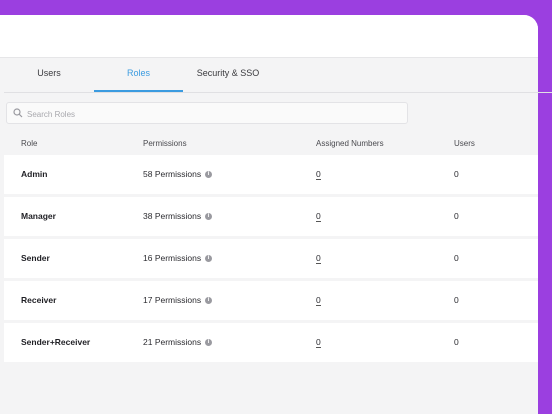 The width and height of the screenshot is (552, 414). Describe the element at coordinates (38, 216) in the screenshot. I see `role-name: Manager` at that location.